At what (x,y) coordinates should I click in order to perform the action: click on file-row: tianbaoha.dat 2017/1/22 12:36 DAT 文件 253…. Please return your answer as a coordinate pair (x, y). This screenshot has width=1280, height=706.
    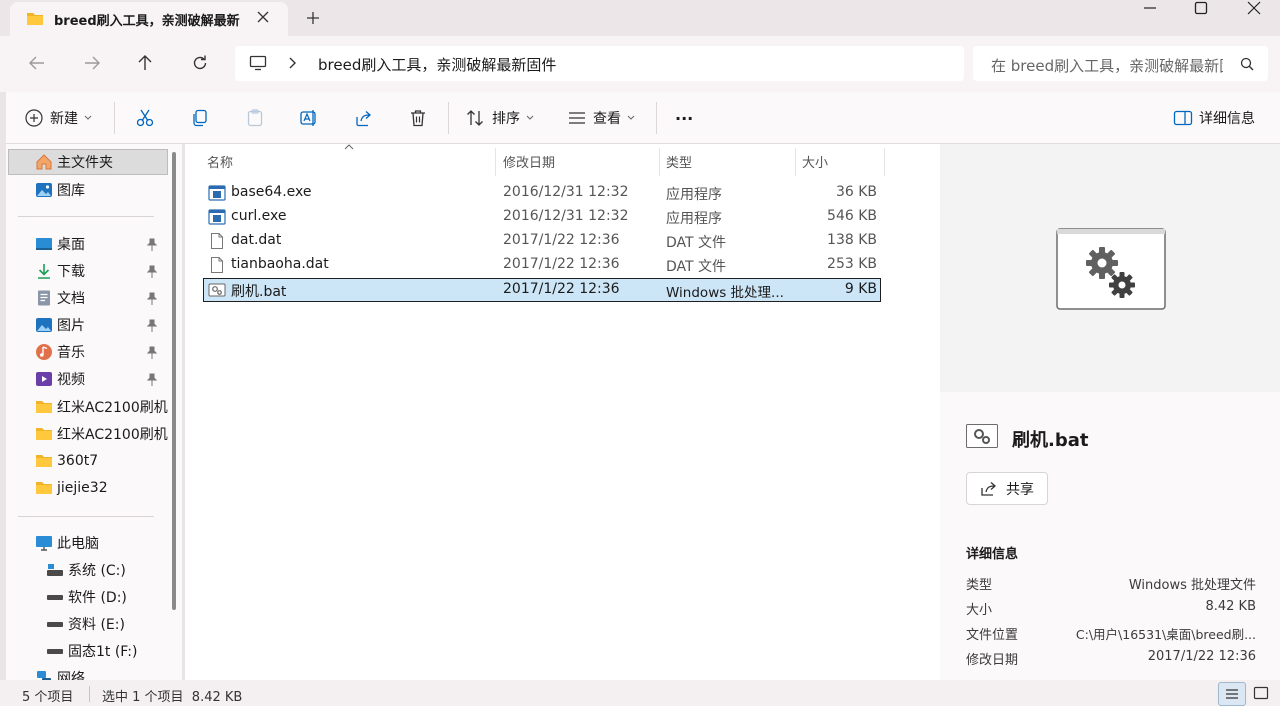
    Looking at the image, I should click on (542, 265).